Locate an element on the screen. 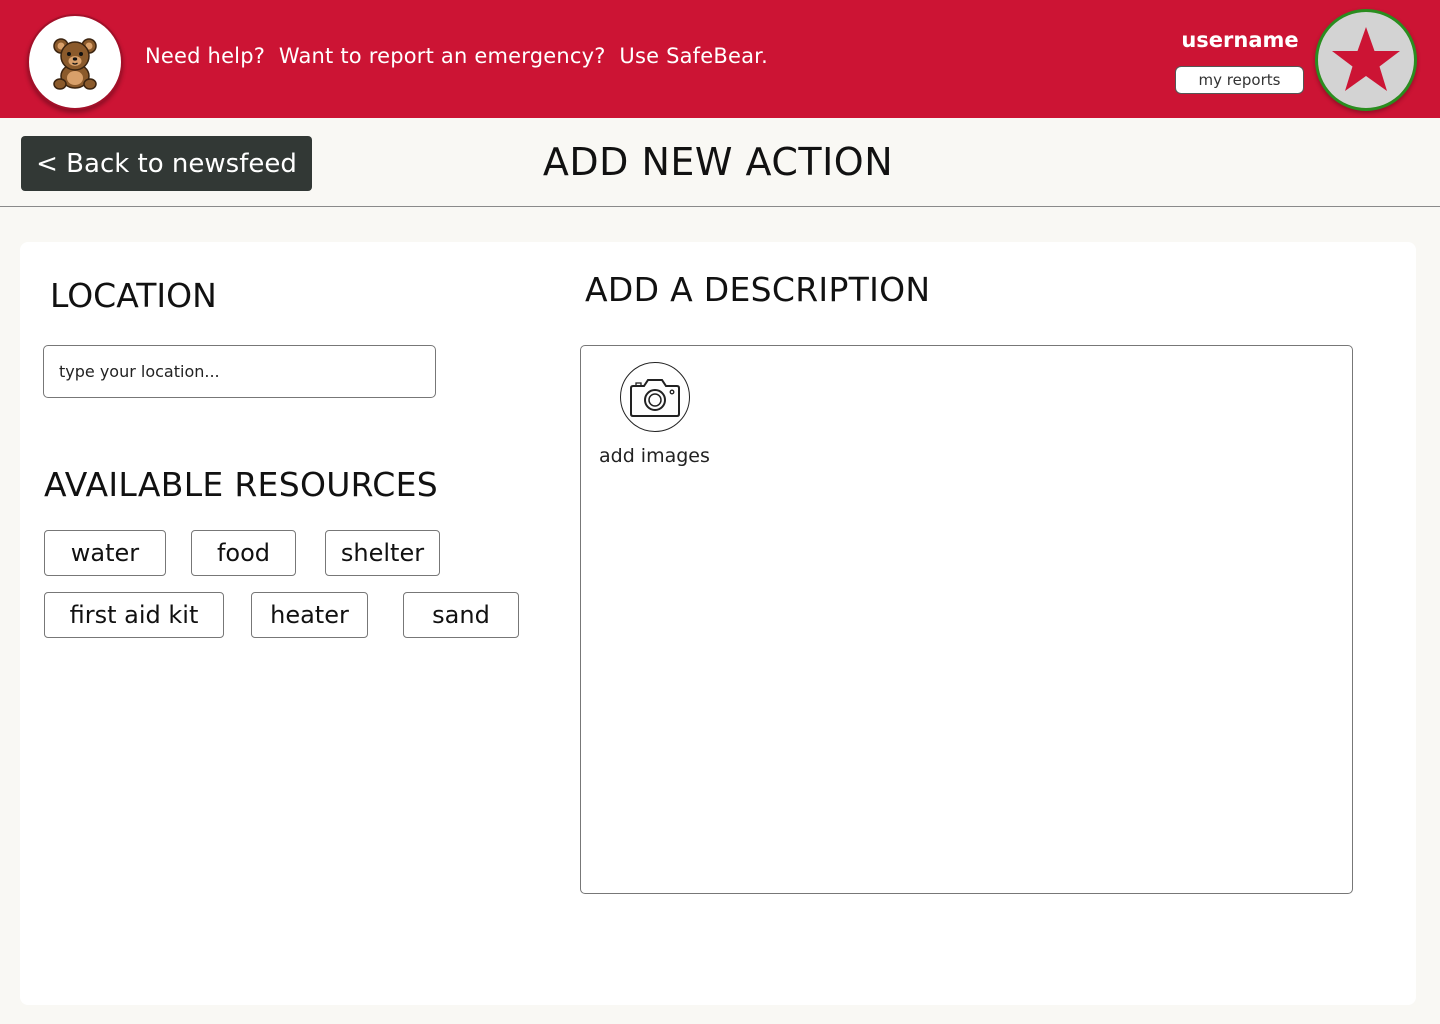 Image resolution: width=1440 pixels, height=1024 pixels. star-icon is located at coordinates (1366, 59).